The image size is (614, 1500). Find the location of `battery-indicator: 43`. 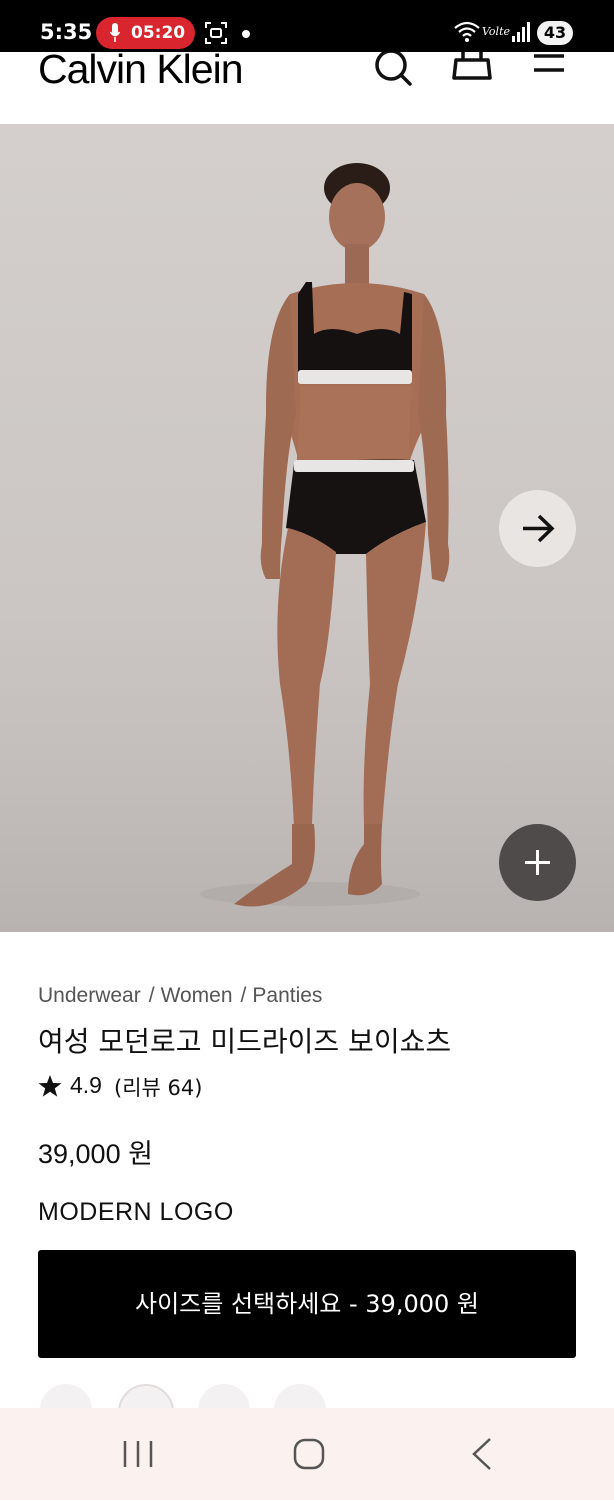

battery-indicator: 43 is located at coordinates (555, 33).